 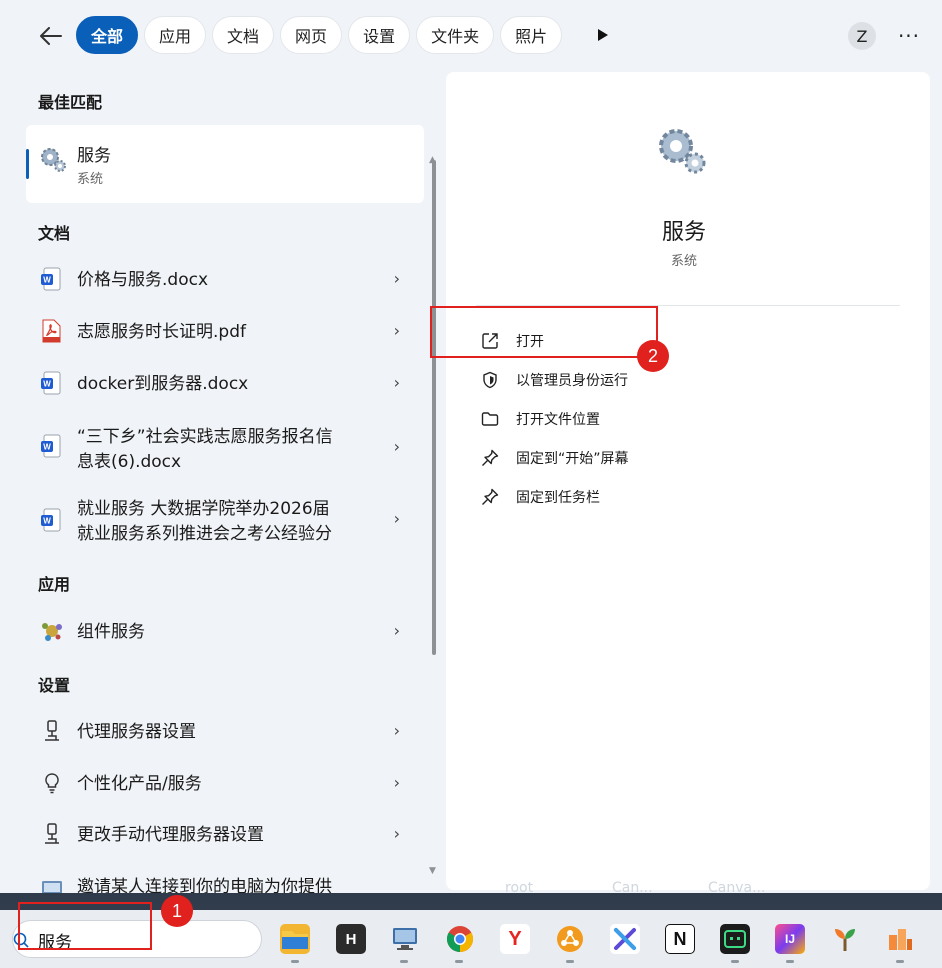 What do you see at coordinates (70, 102) in the screenshot?
I see `section-best-match: 最佳匹配` at bounding box center [70, 102].